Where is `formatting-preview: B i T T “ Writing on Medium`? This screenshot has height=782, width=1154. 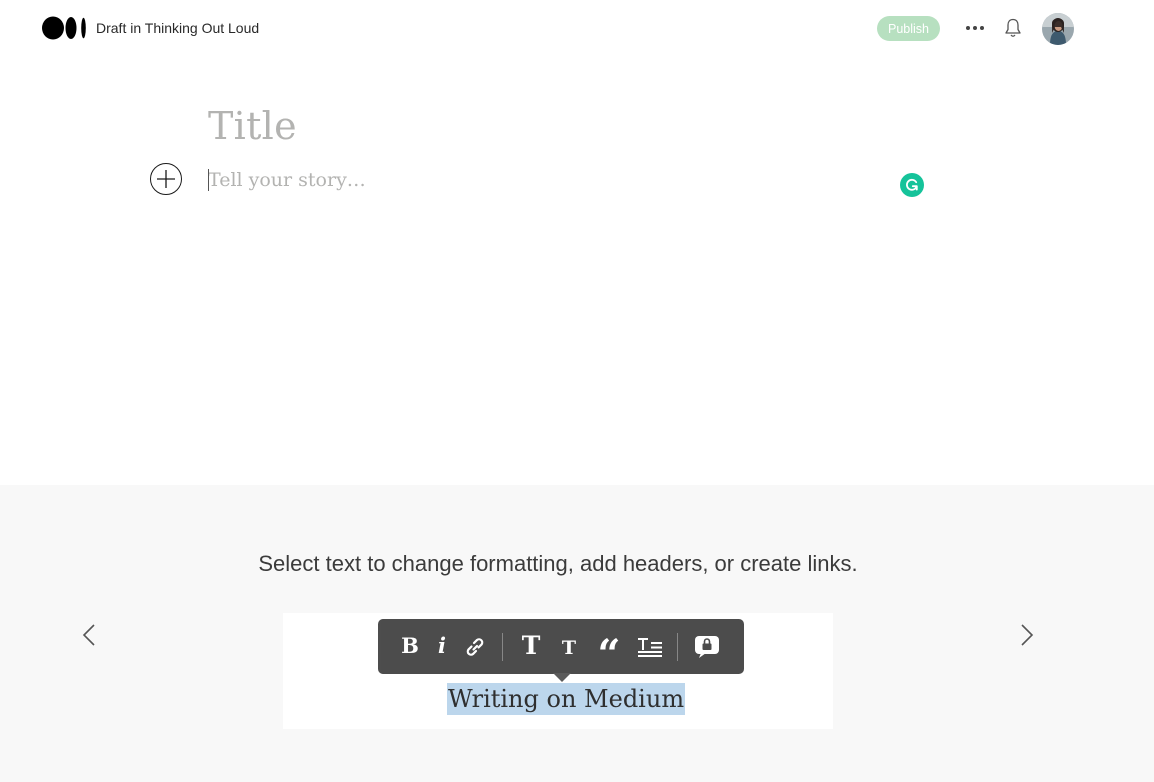
formatting-preview: B i T T “ Writing on Medium is located at coordinates (558, 671).